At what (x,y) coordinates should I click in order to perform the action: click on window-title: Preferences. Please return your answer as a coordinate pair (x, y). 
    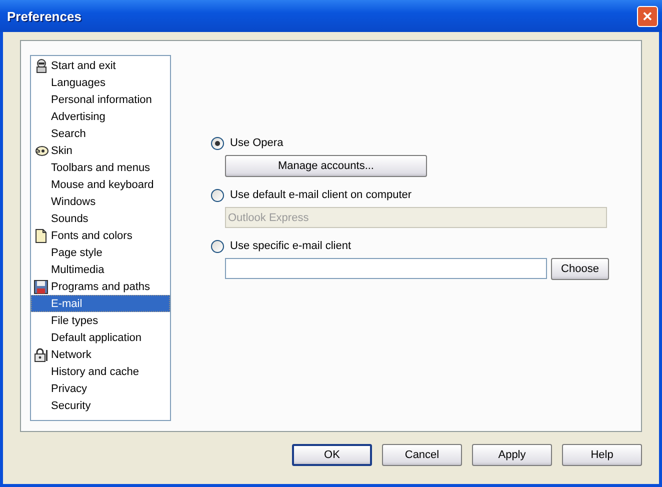
    Looking at the image, I should click on (44, 16).